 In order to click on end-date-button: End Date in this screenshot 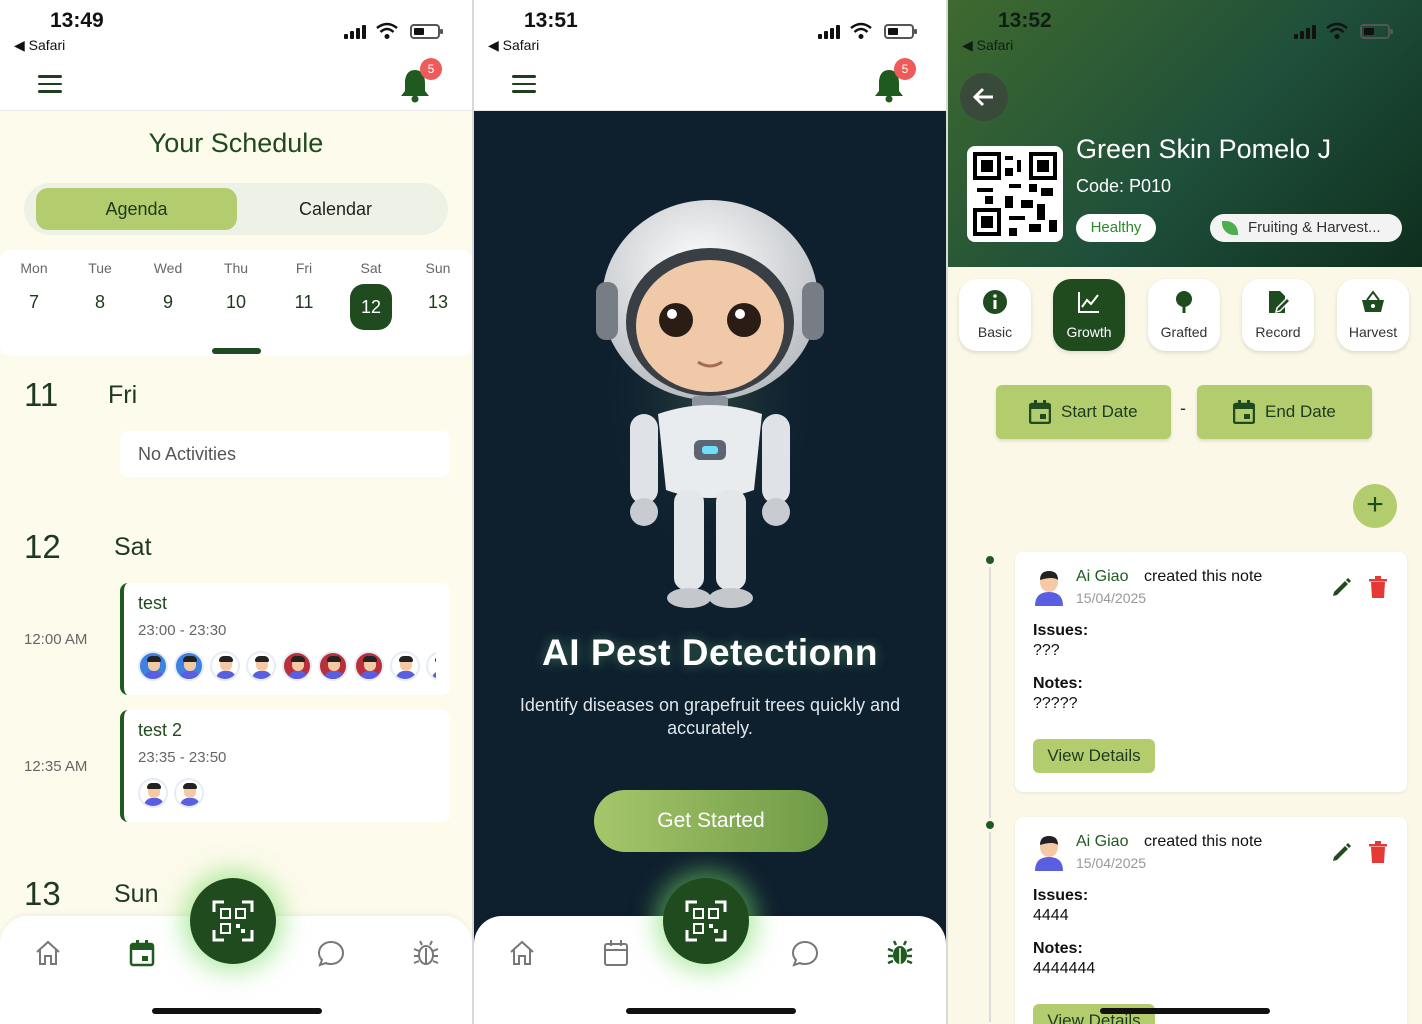, I will do `click(1284, 412)`.